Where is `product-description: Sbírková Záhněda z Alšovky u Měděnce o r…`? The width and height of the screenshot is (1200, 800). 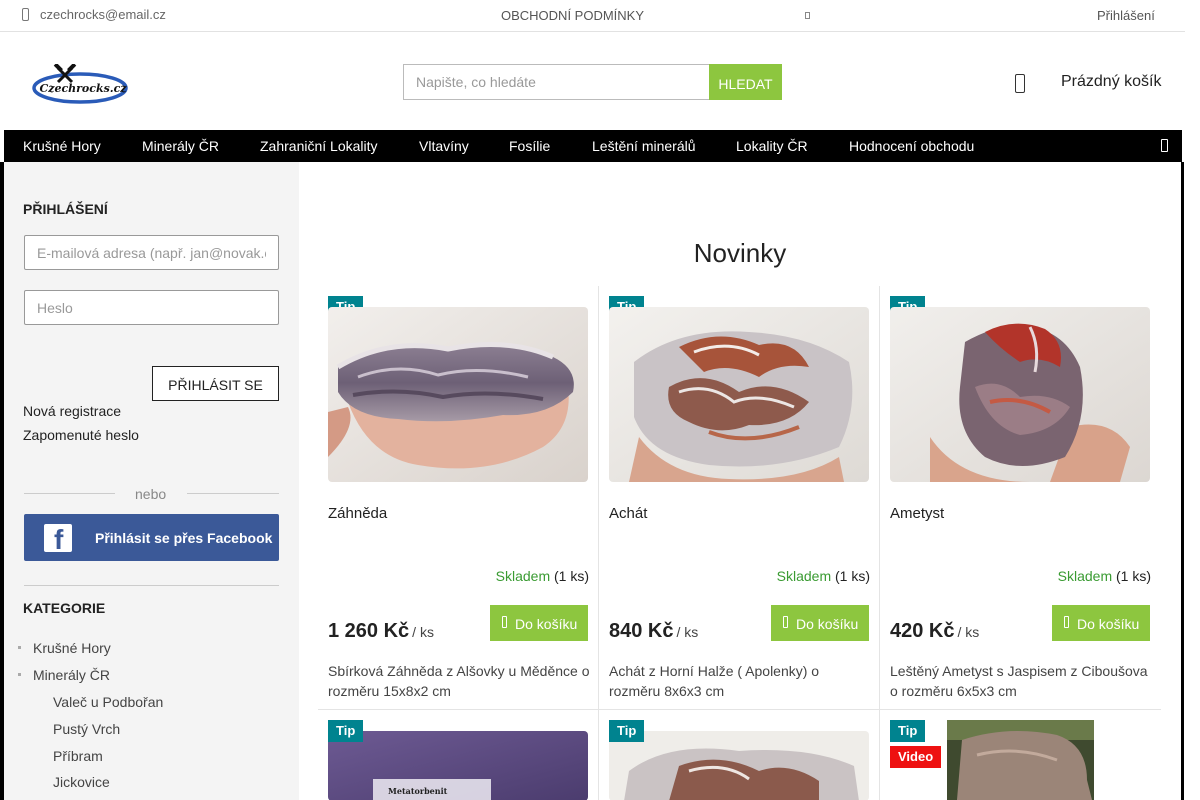
product-description: Sbírková Záhněda z Alšovky u Měděnce o r… is located at coordinates (459, 681).